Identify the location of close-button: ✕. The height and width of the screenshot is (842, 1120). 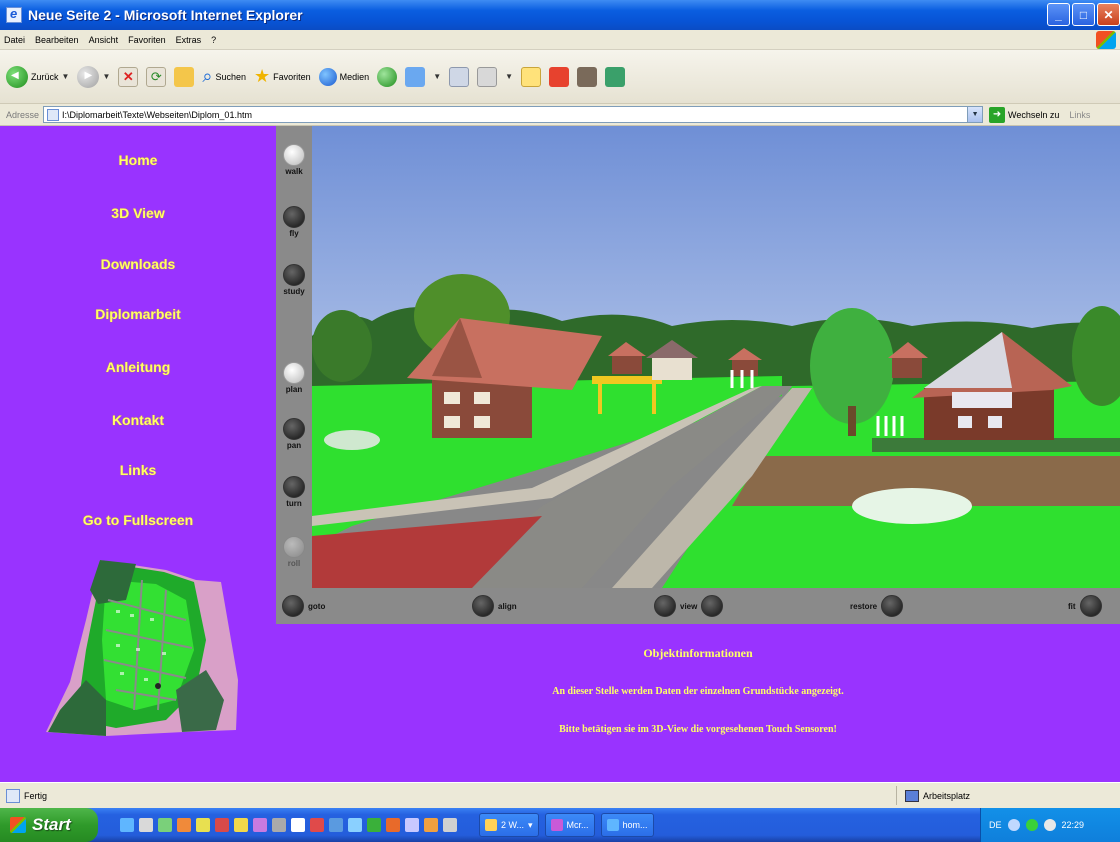
(1108, 14).